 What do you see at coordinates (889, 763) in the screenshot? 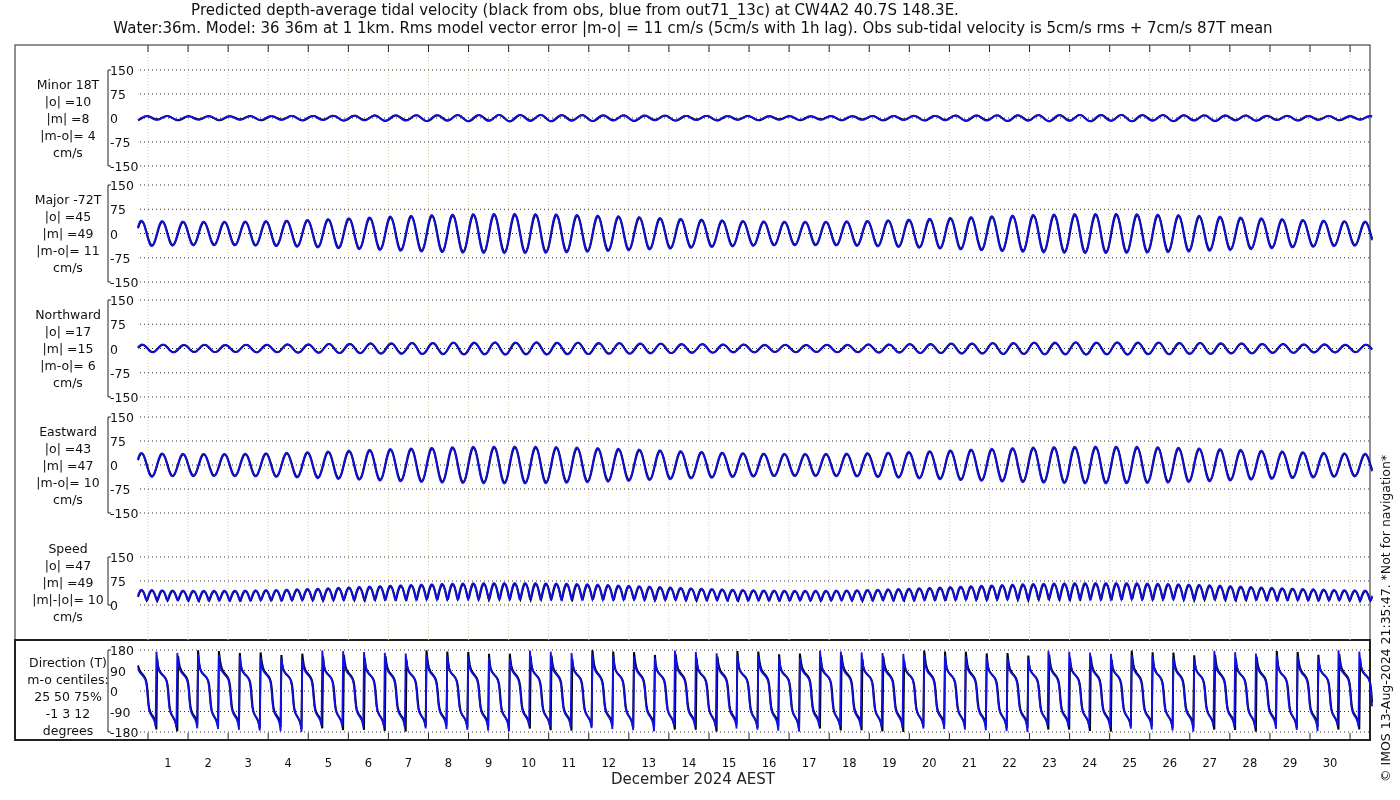
I see `x-tick-label: 19` at bounding box center [889, 763].